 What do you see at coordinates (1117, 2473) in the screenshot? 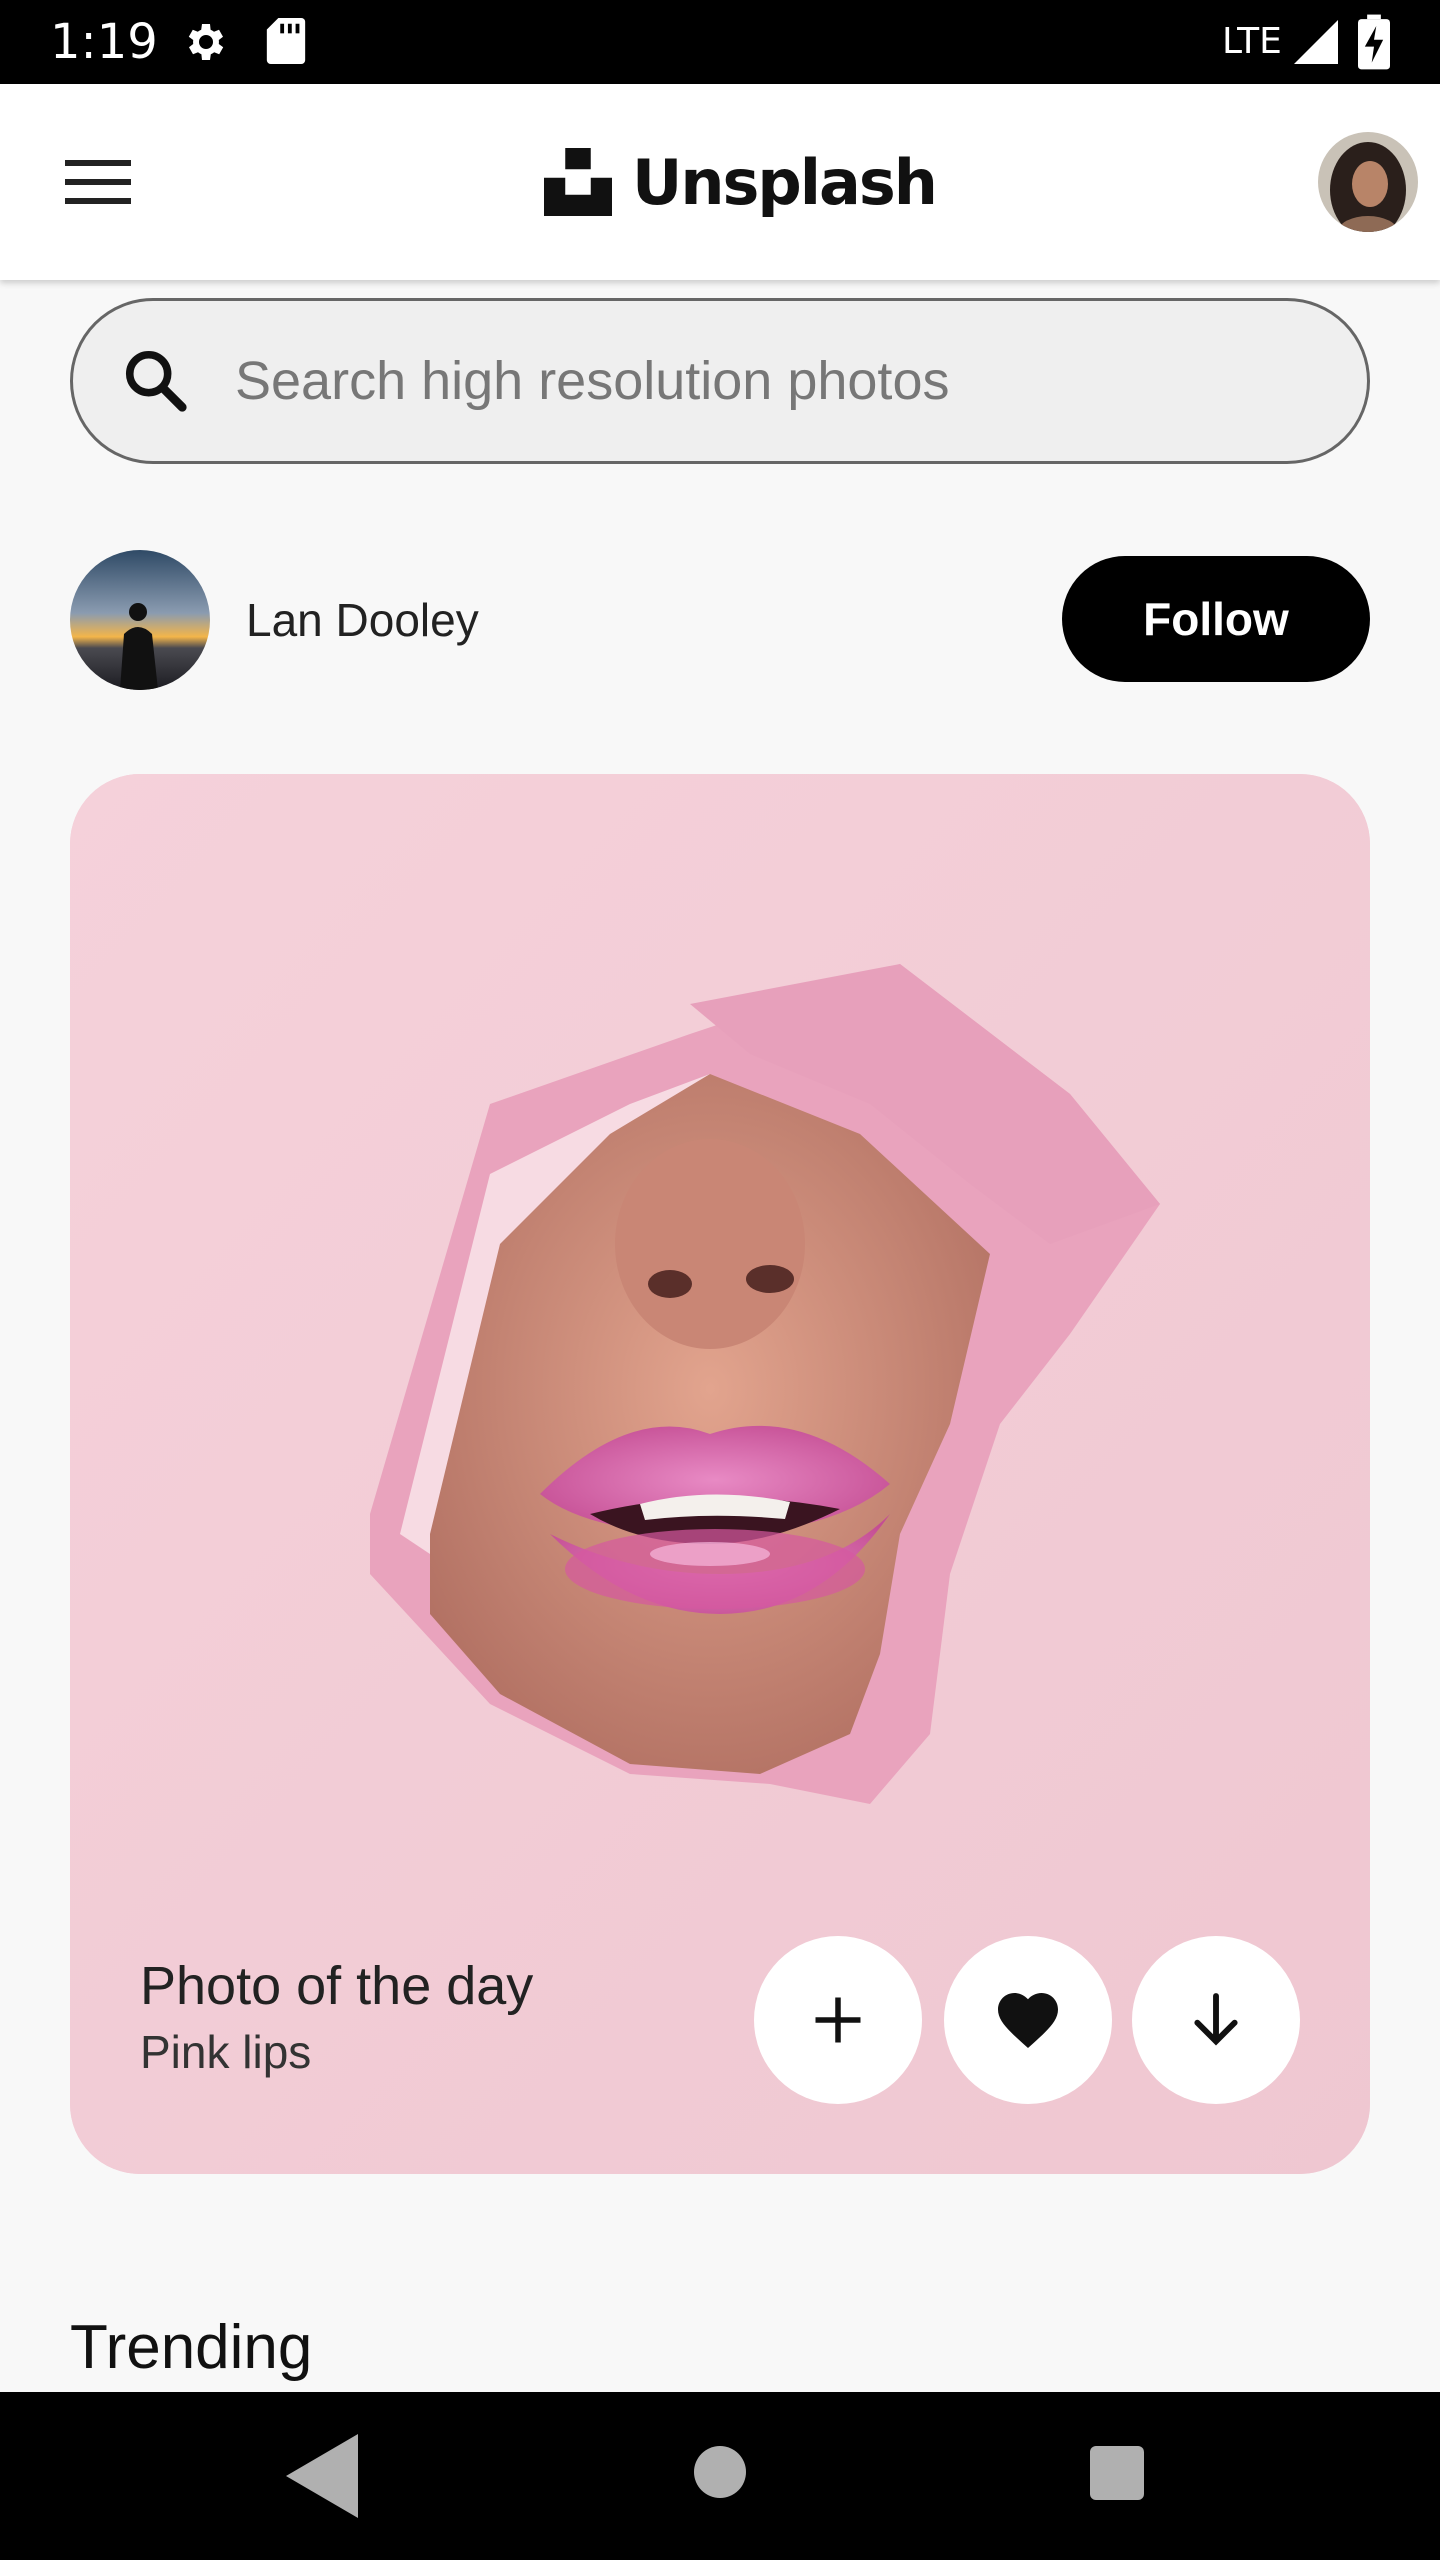
I see `recents-square-icon` at bounding box center [1117, 2473].